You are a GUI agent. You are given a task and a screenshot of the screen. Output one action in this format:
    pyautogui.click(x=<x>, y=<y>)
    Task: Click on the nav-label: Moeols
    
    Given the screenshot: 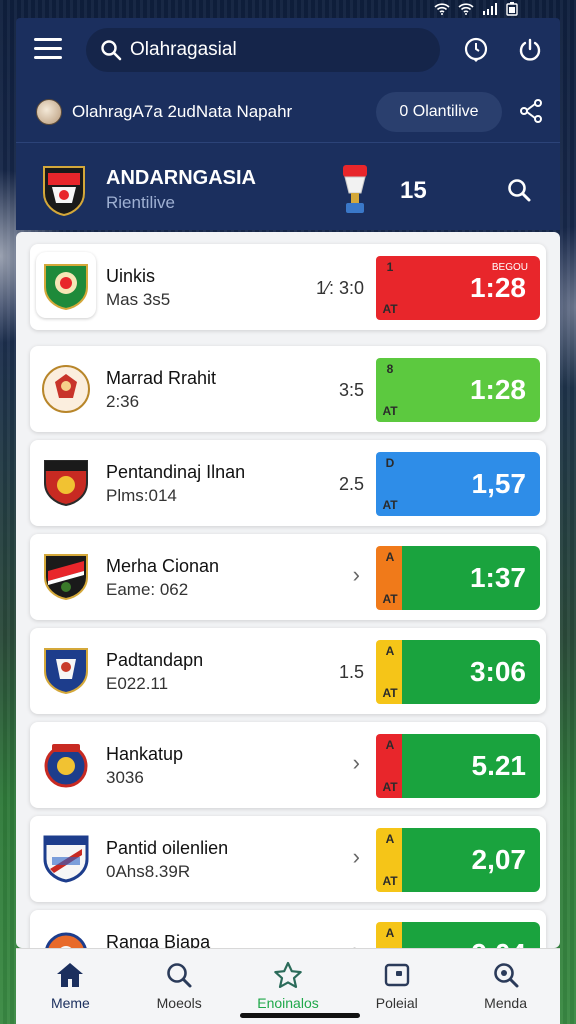 What is the action you would take?
    pyautogui.click(x=179, y=1003)
    